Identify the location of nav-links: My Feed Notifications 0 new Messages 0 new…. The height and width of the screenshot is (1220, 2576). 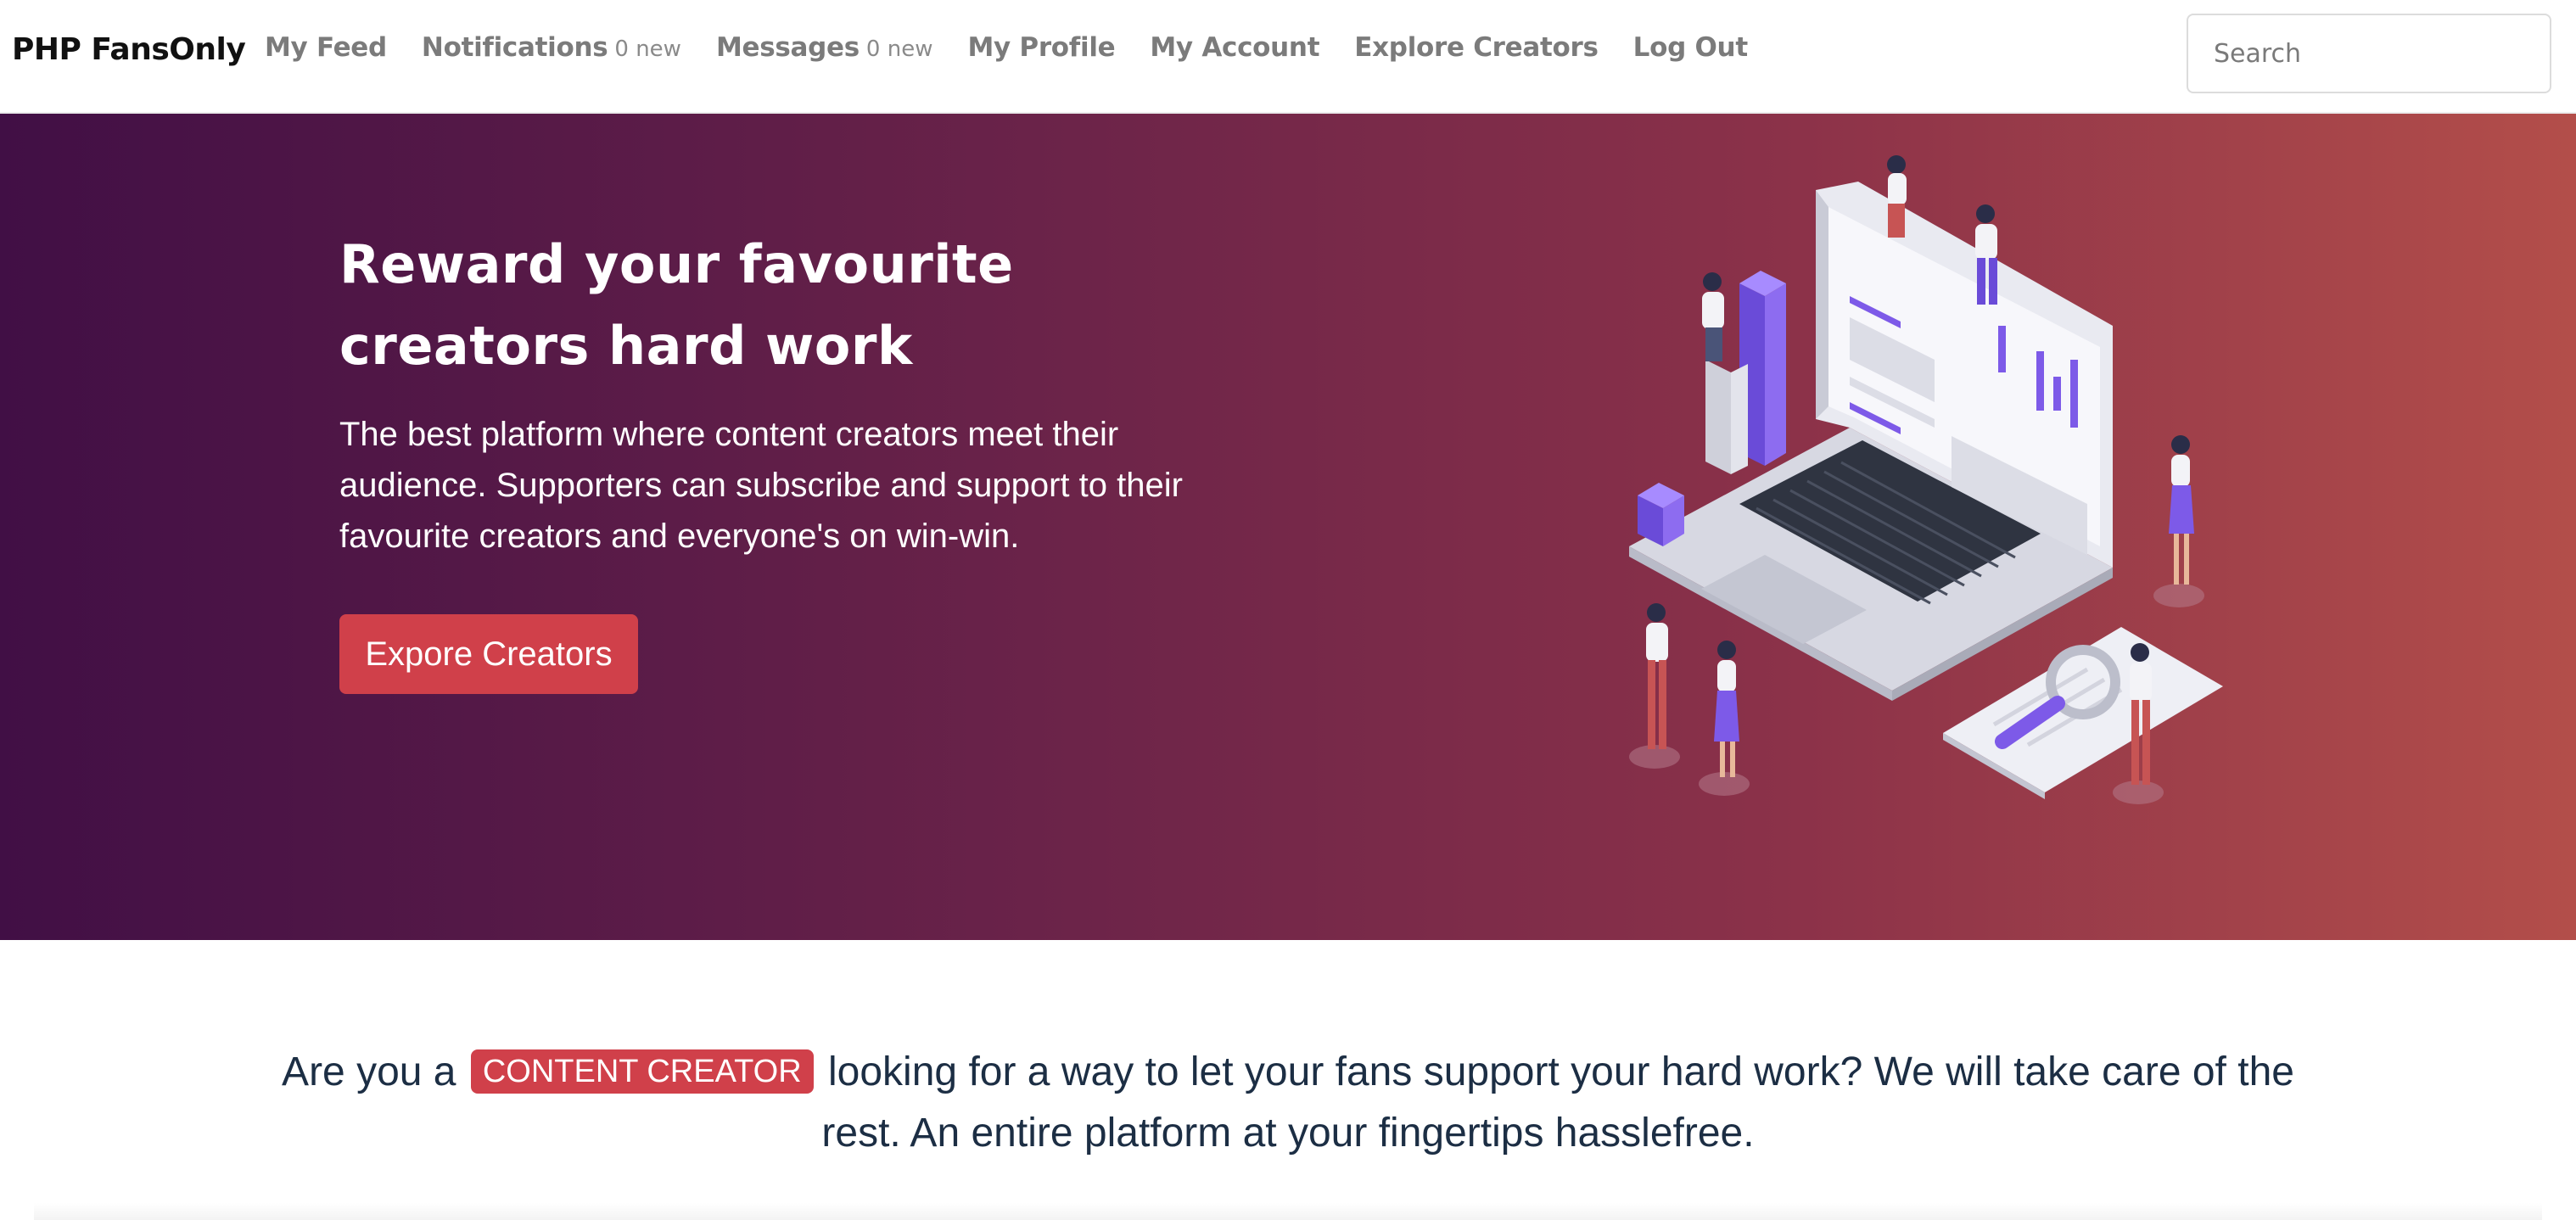
(1024, 47).